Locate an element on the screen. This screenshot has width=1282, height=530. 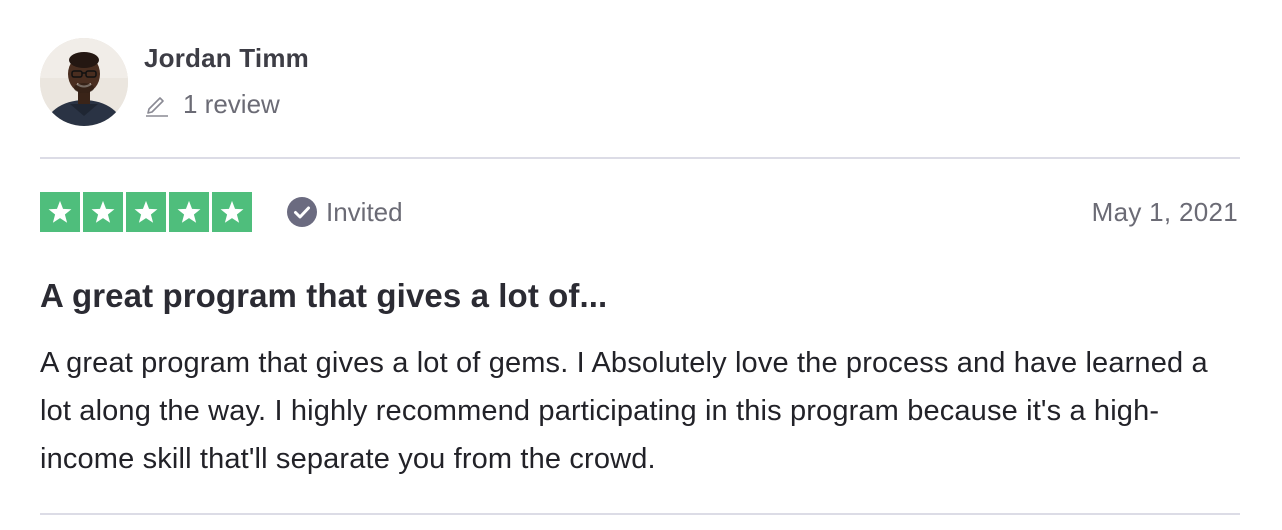
invited-badge: Invited is located at coordinates (344, 212).